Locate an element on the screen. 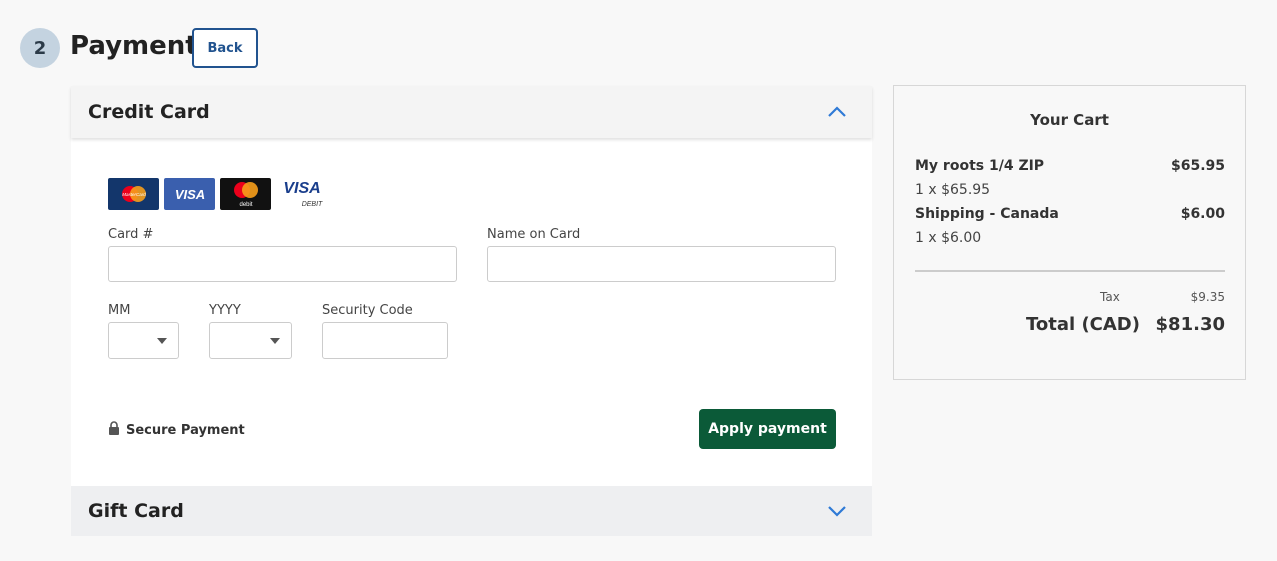  visa-debit-logo: VISA DEBIT is located at coordinates (301, 194).